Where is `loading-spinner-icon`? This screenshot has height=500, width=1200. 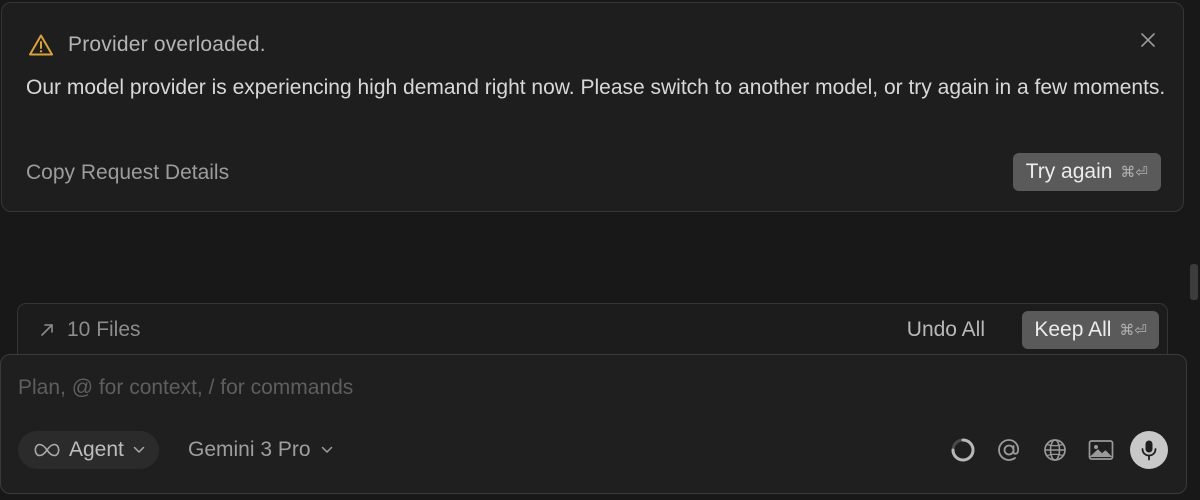 loading-spinner-icon is located at coordinates (963, 450).